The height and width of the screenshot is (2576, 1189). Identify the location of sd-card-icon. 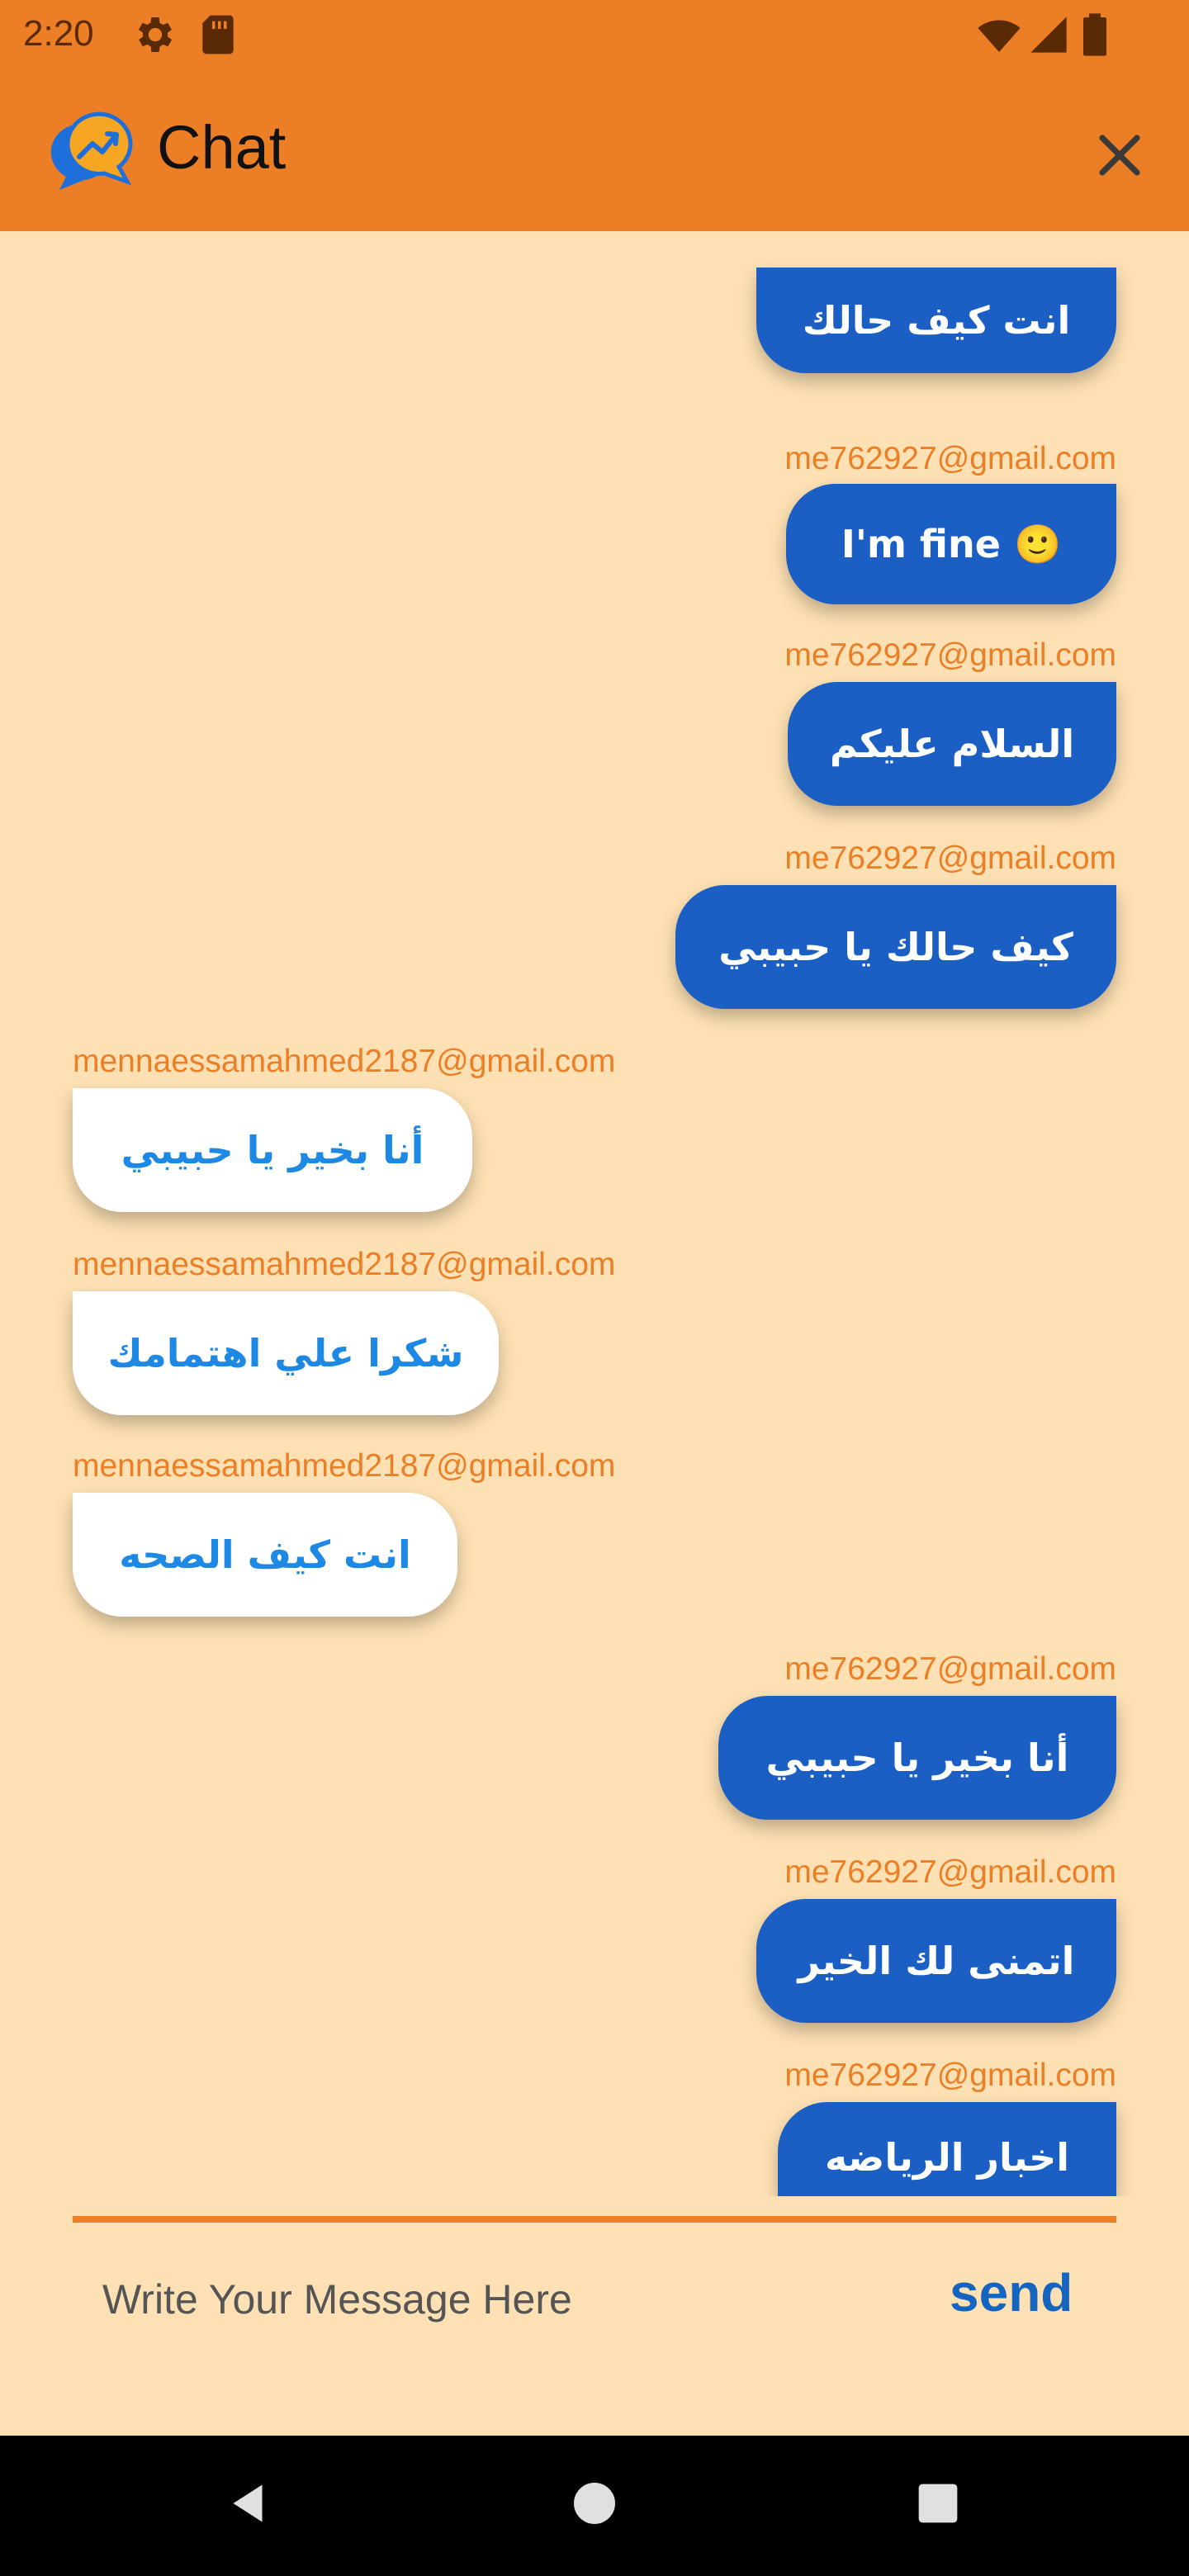
(218, 34).